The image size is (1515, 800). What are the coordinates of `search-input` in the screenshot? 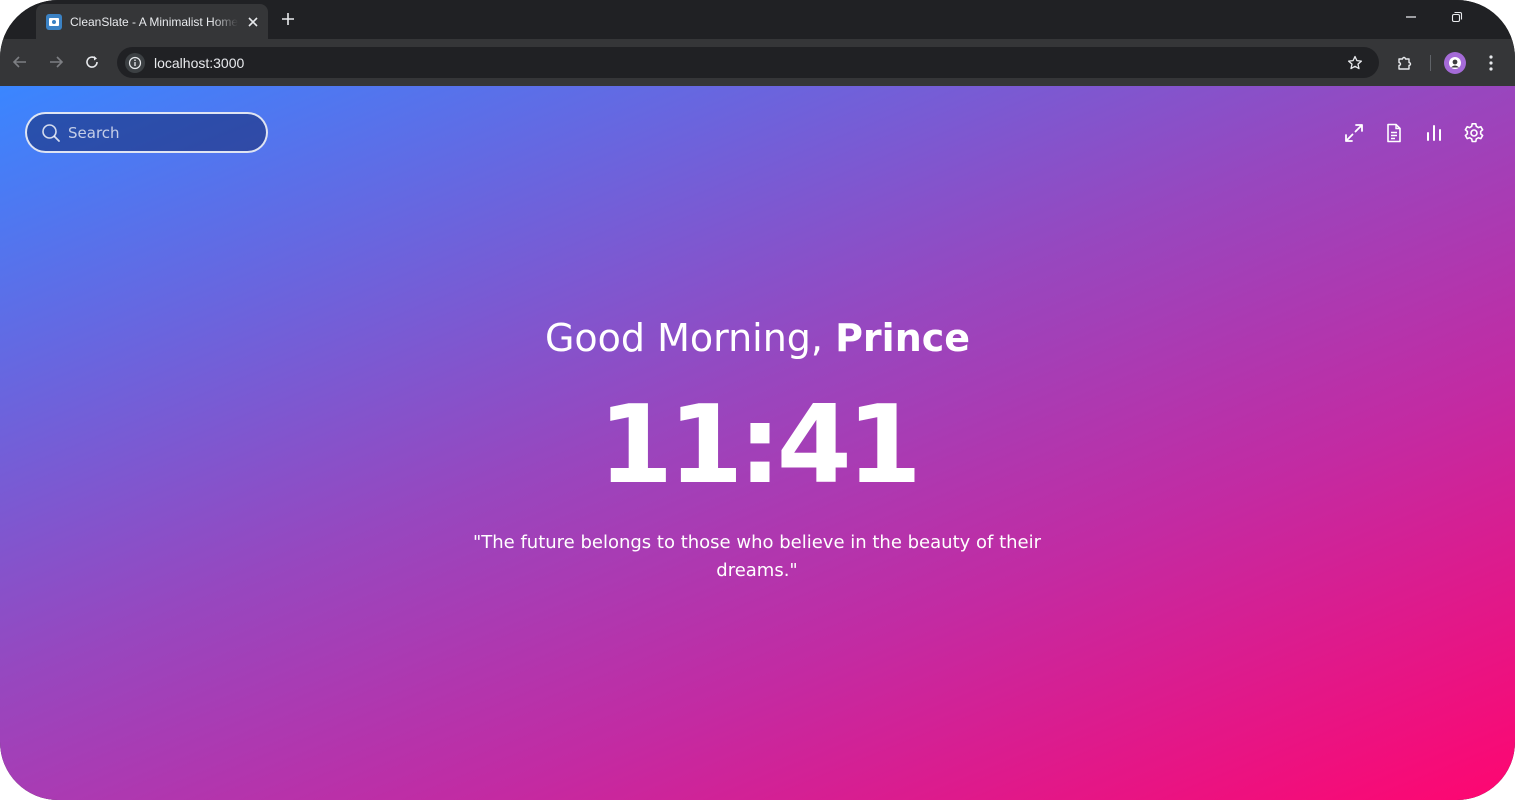 It's located at (163, 132).